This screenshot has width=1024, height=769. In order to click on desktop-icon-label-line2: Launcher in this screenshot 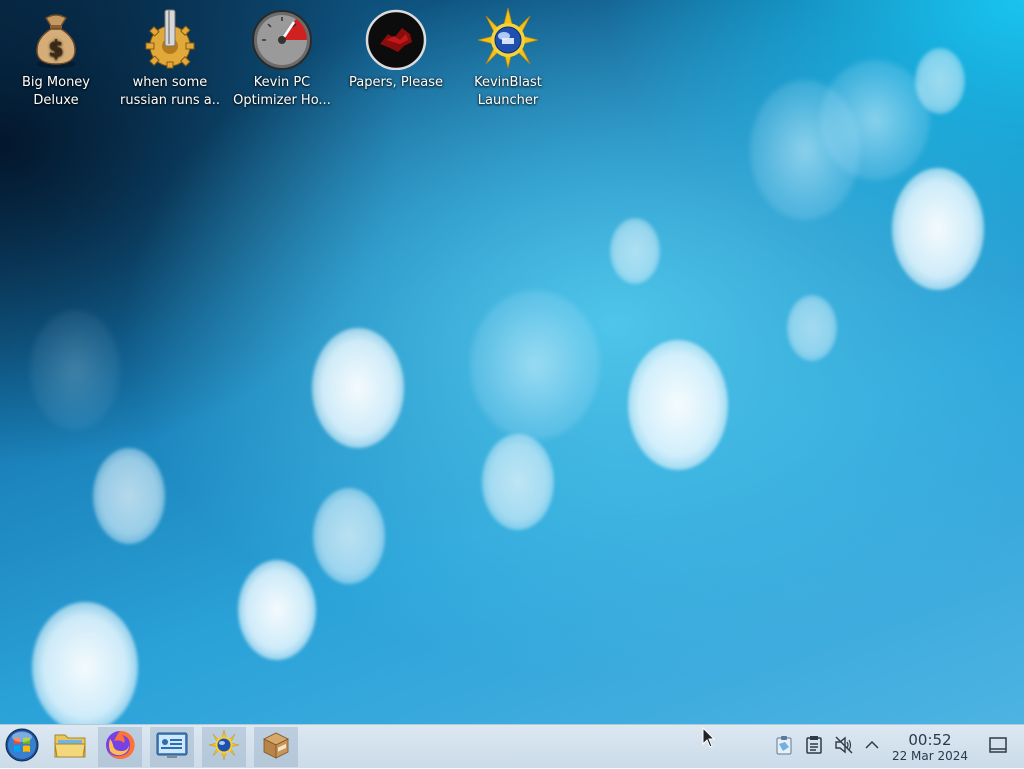, I will do `click(508, 100)`.